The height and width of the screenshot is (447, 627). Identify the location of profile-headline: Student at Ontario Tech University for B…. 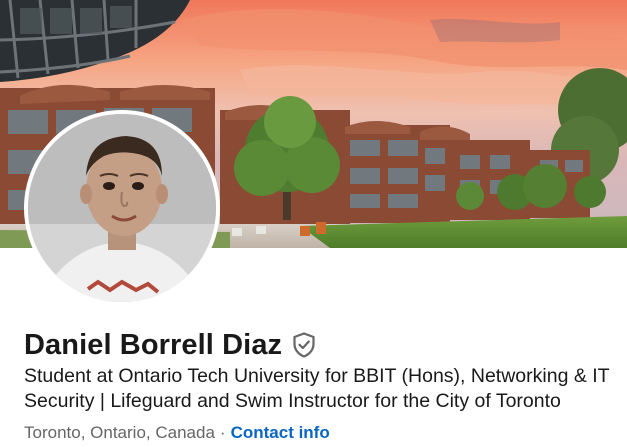
(317, 388).